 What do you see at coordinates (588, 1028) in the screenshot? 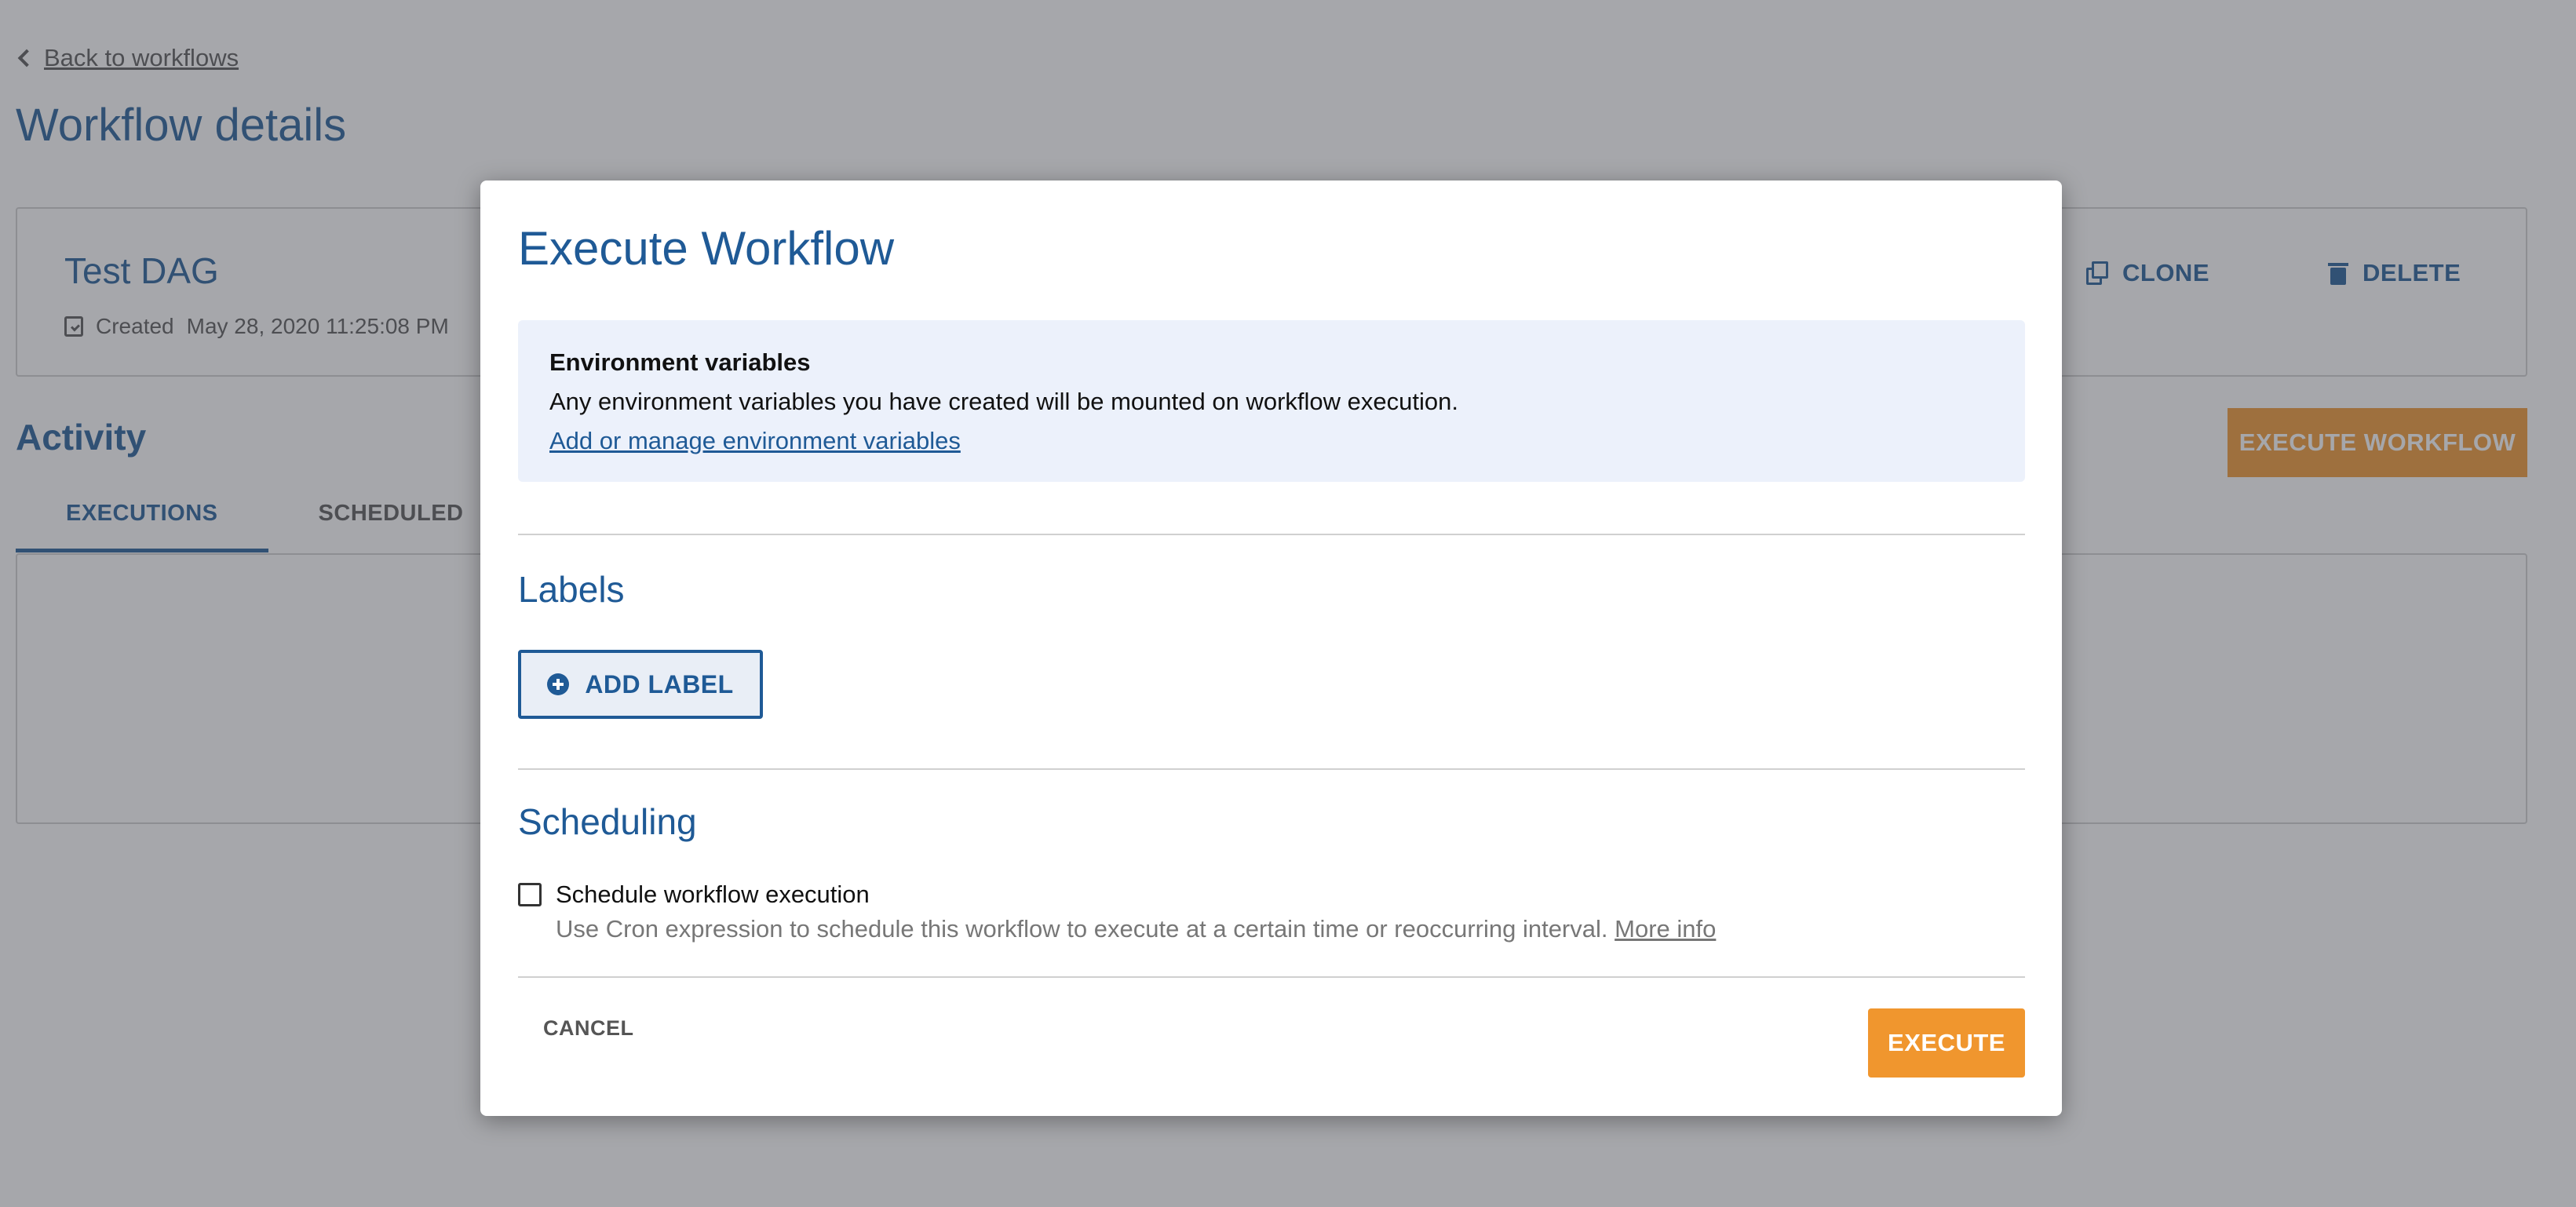
I see `cancel-button: CANCEL` at bounding box center [588, 1028].